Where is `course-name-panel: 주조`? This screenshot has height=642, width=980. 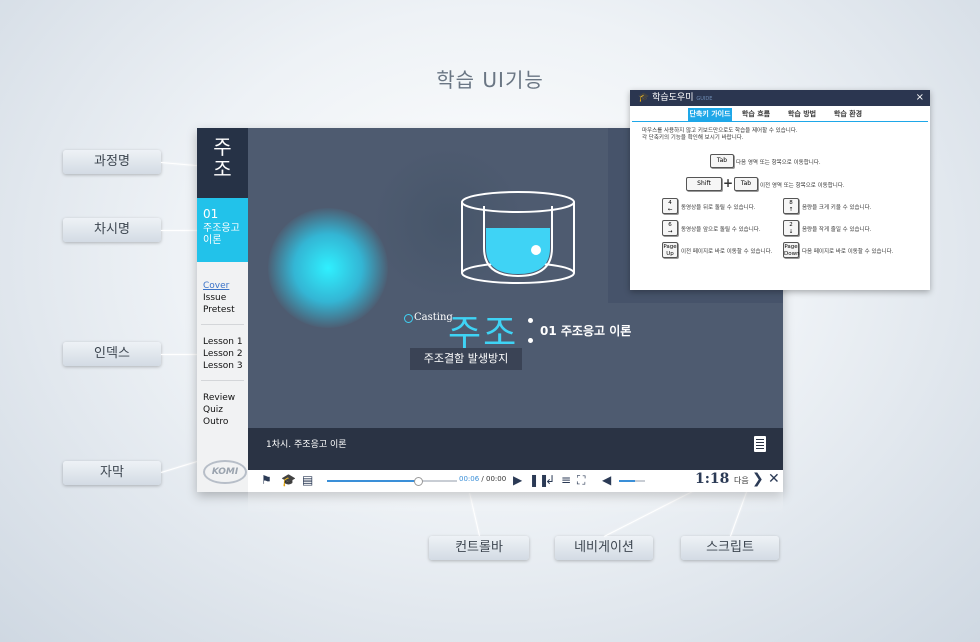
course-name-panel: 주조 is located at coordinates (222, 163).